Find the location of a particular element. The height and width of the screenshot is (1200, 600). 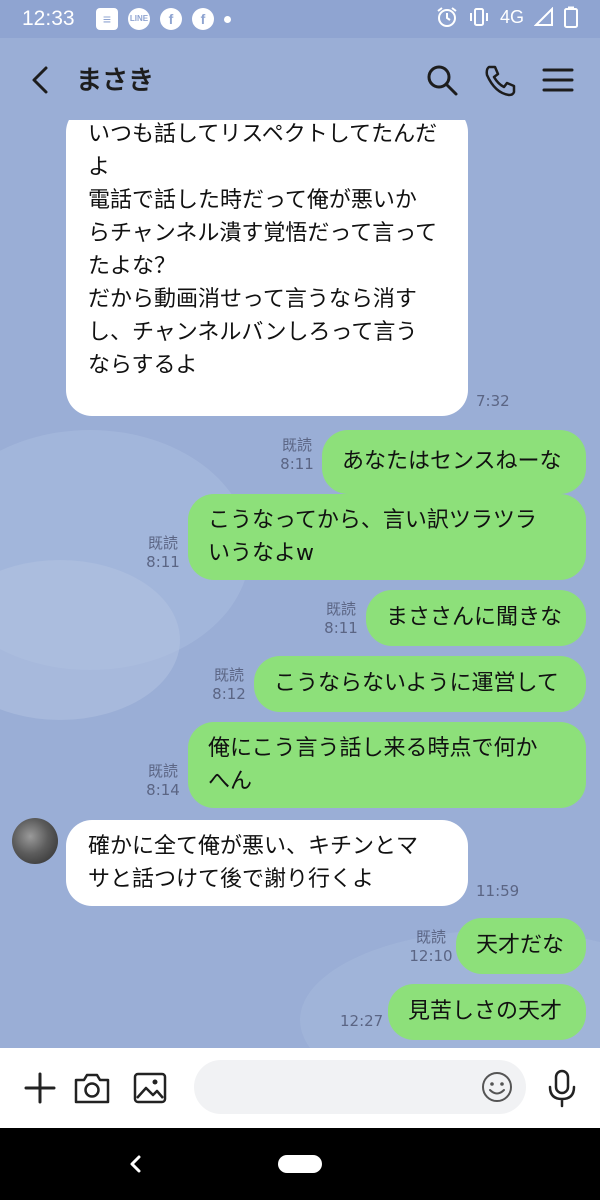

sent-message-bubble: こうならないように運営して is located at coordinates (420, 684).